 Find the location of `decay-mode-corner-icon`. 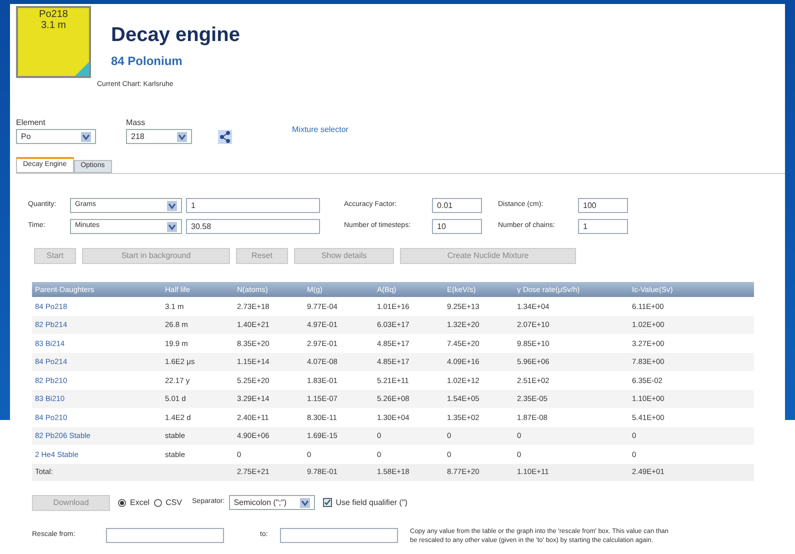

decay-mode-corner-icon is located at coordinates (82, 69).